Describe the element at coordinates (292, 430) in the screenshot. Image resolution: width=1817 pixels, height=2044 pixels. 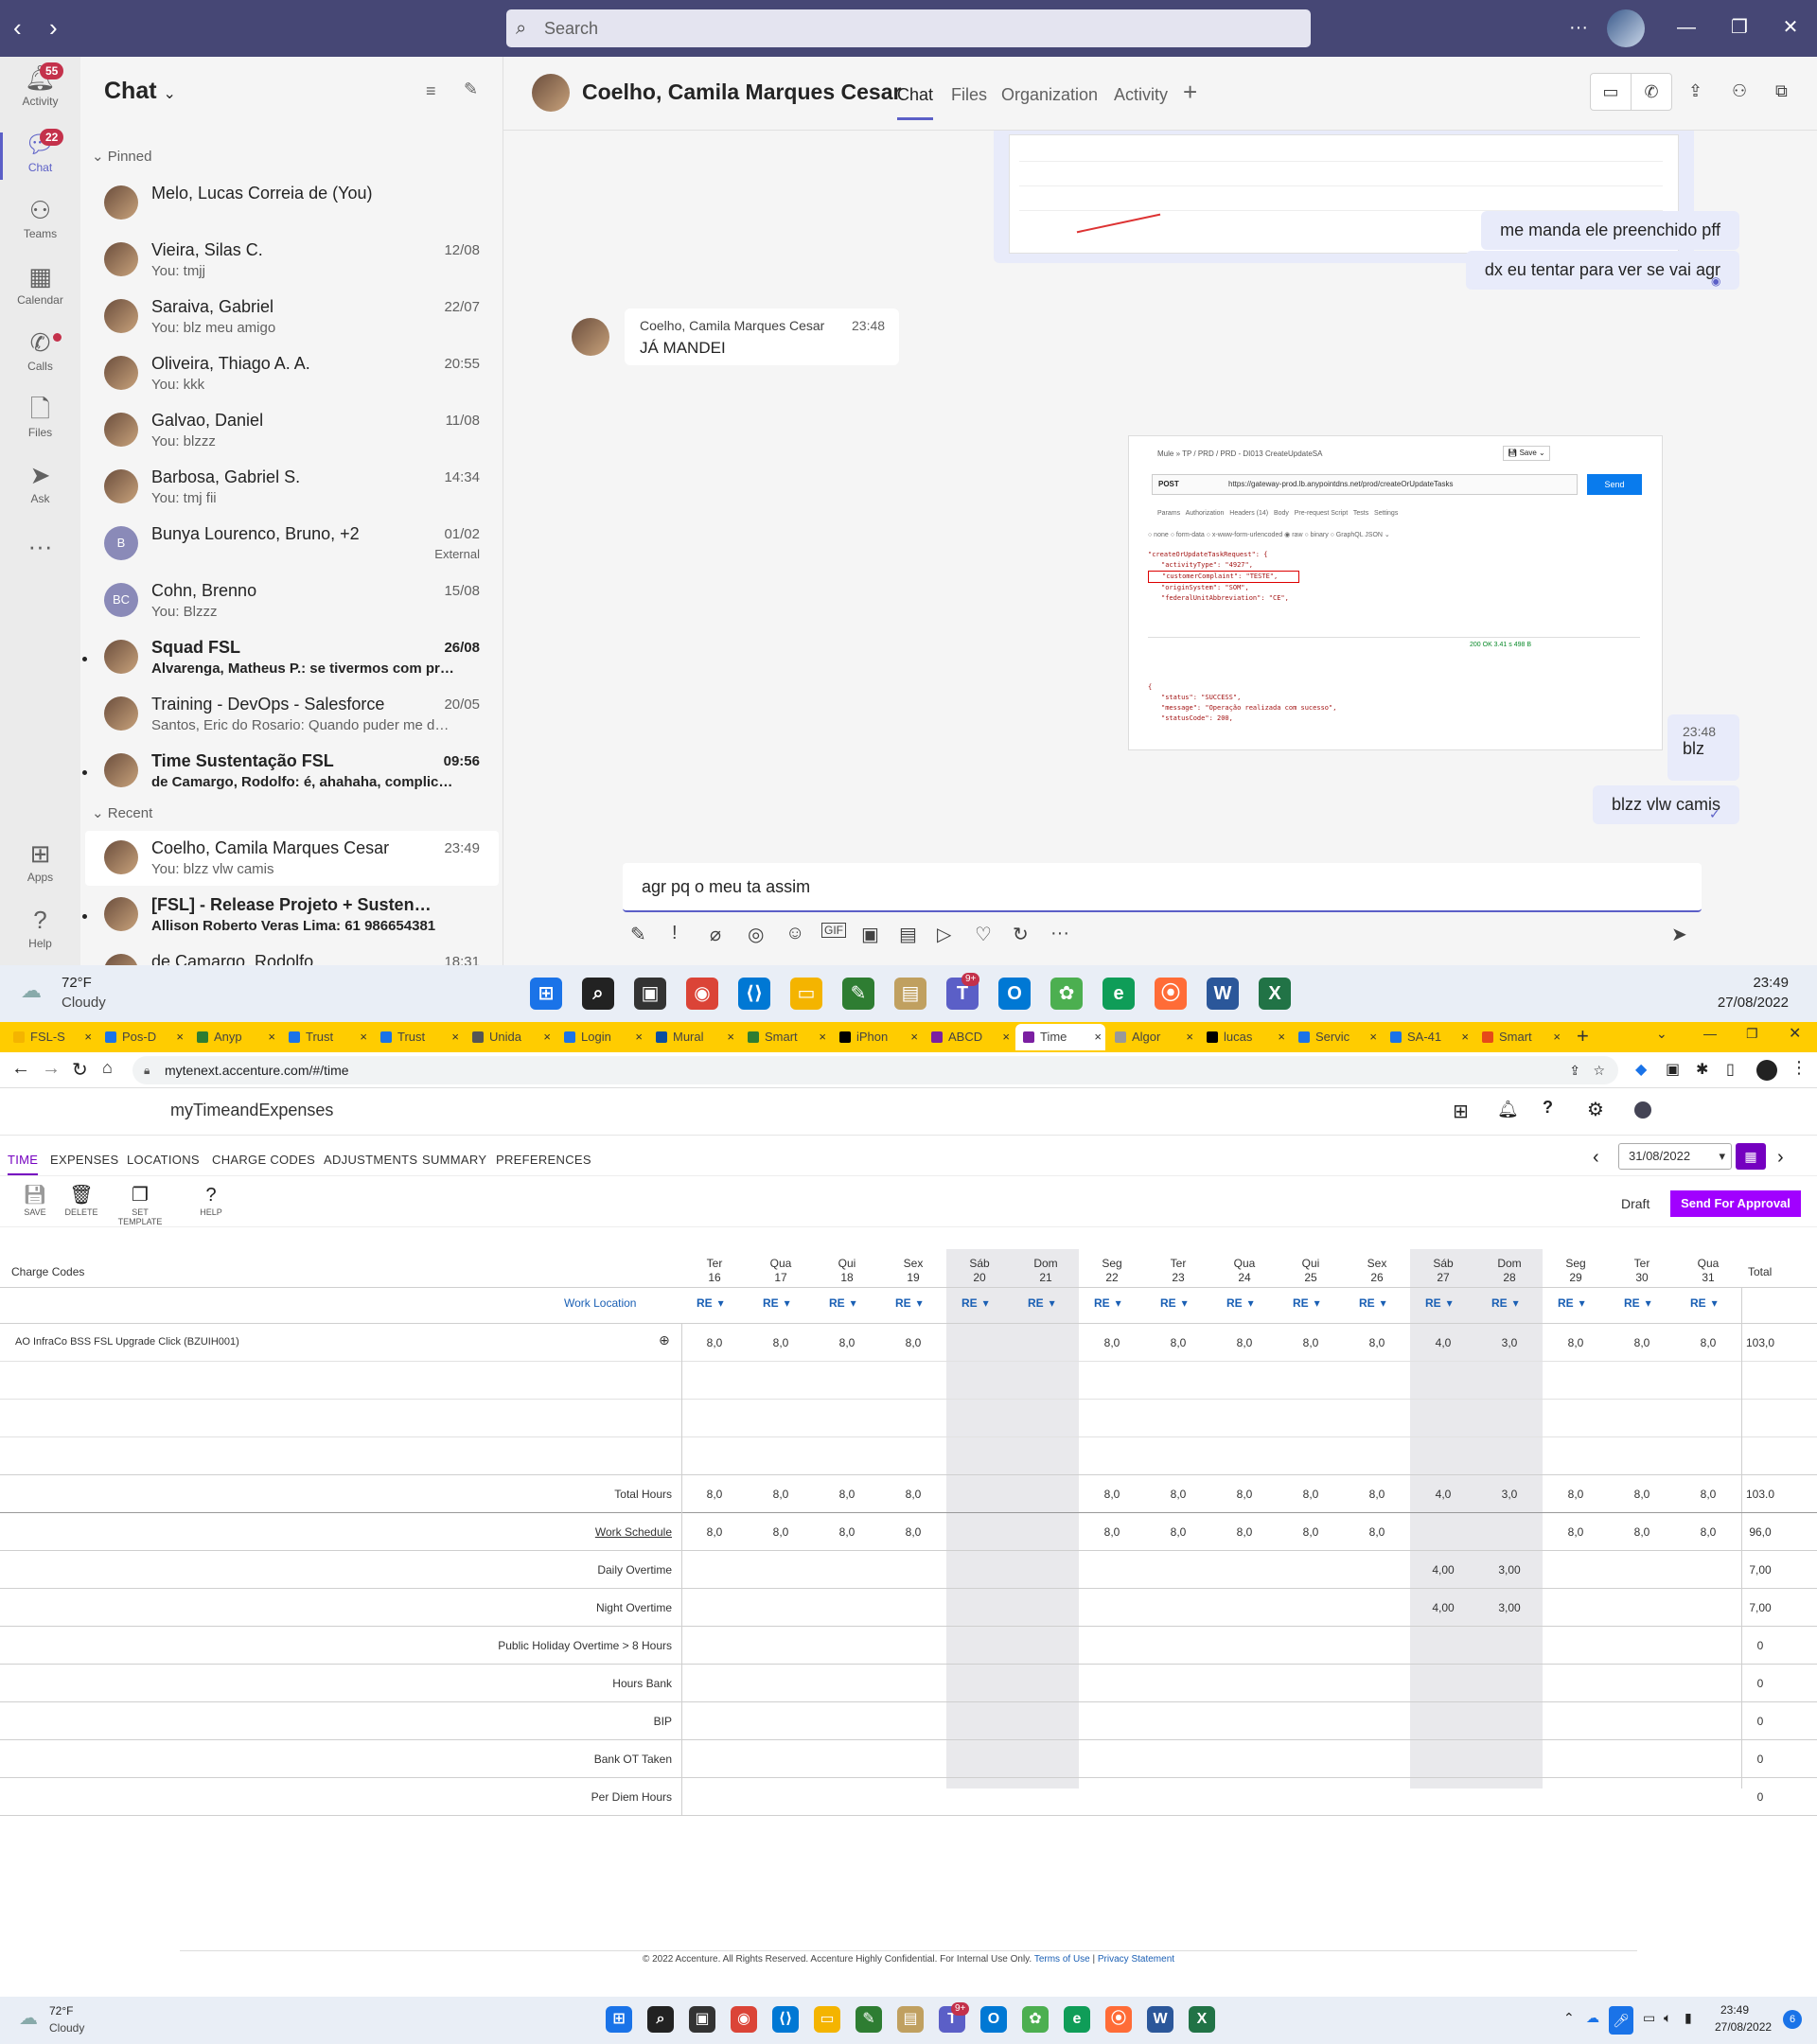
I see `chat-list-item: Galvao, Daniel You: blzzz 11/08` at that location.